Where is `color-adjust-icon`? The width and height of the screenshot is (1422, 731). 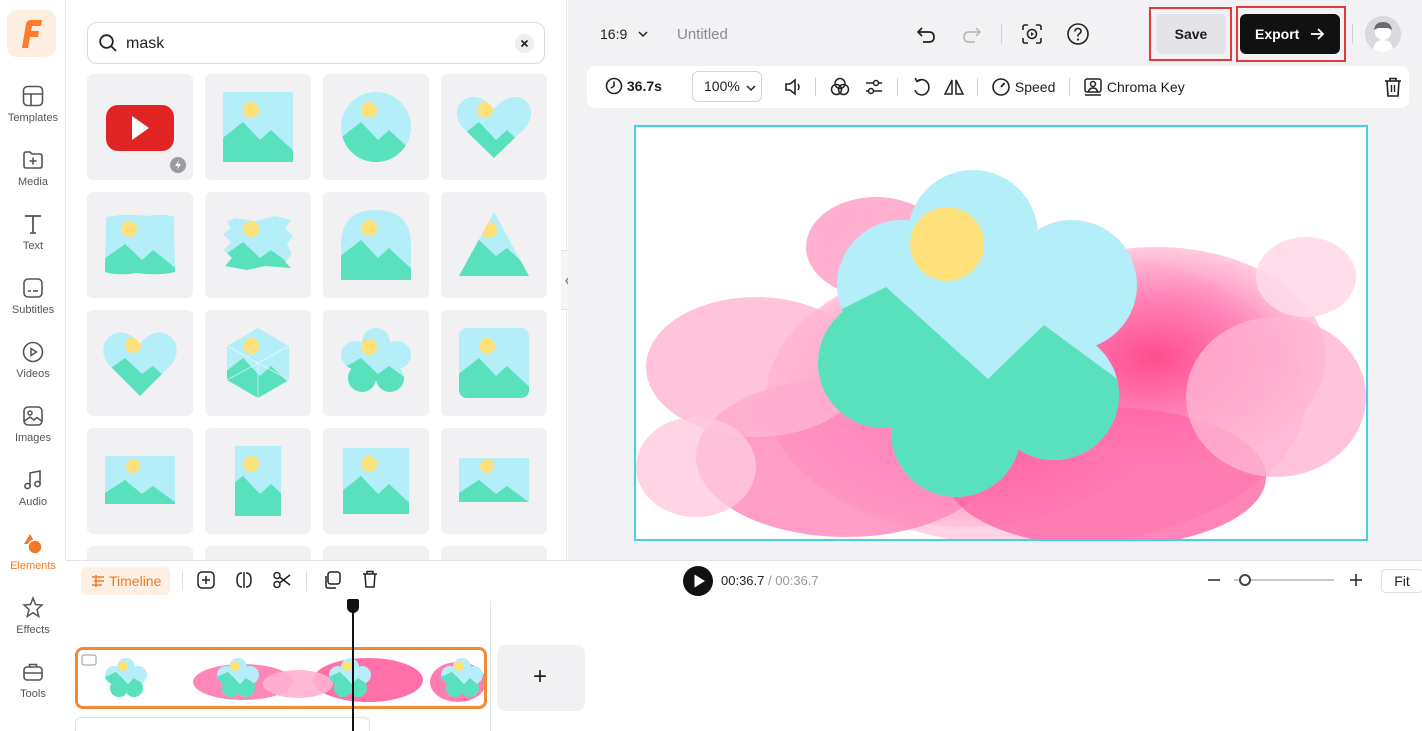 color-adjust-icon is located at coordinates (840, 87).